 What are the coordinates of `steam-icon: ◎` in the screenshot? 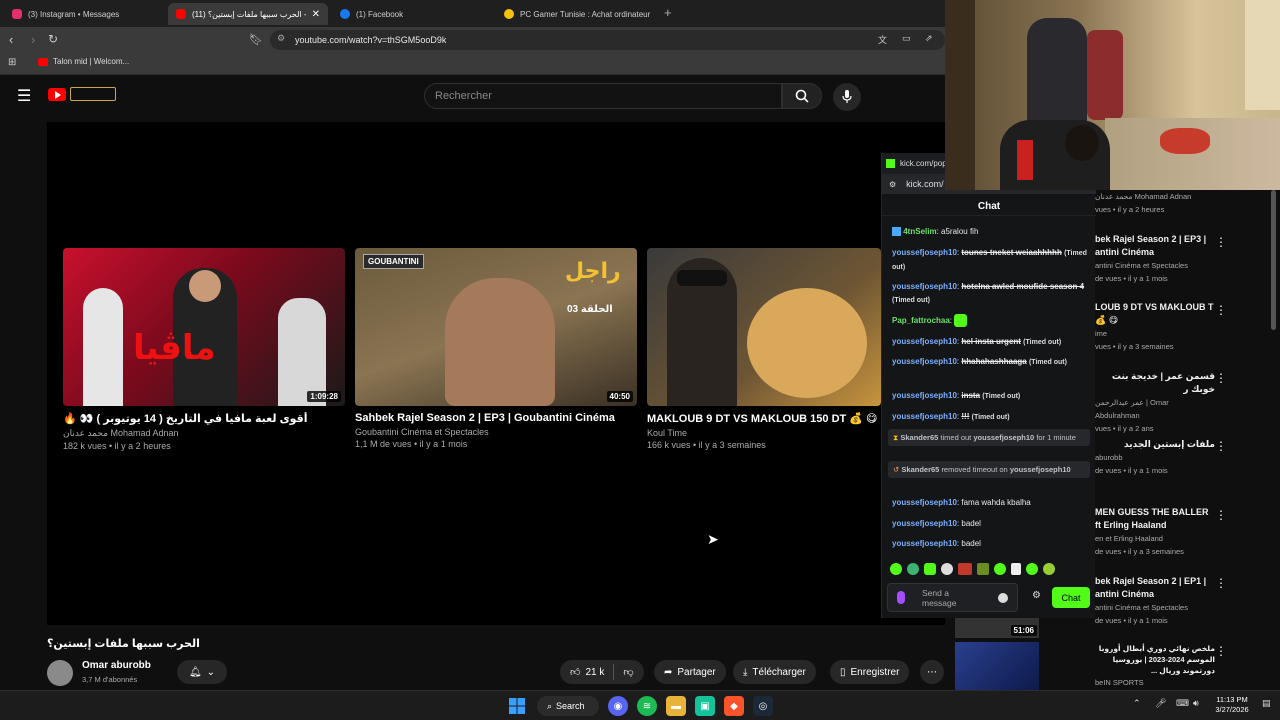 It's located at (763, 706).